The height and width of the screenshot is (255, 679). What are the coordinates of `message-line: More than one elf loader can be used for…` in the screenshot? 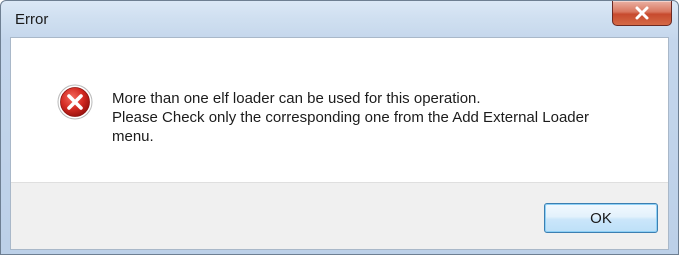 It's located at (296, 98).